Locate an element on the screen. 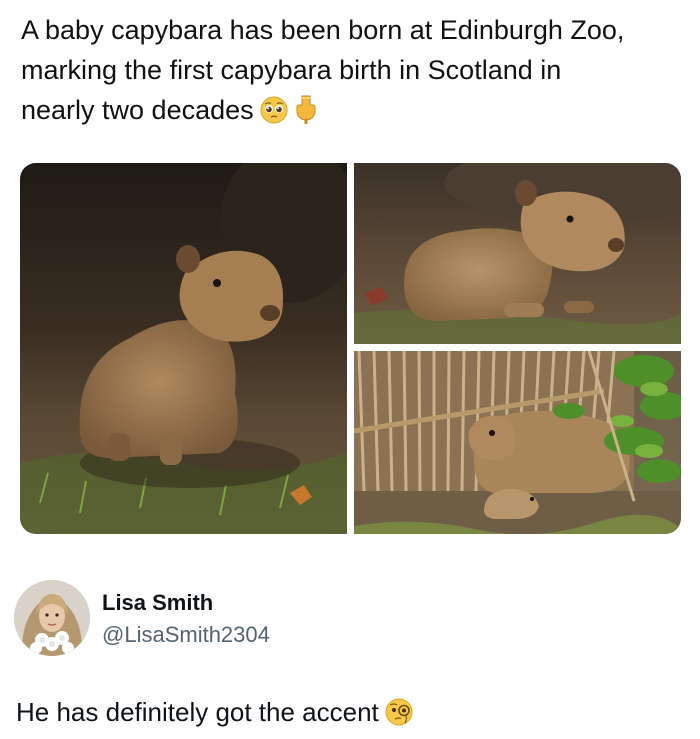 This screenshot has height=739, width=700. pleading-face-icon is located at coordinates (274, 115).